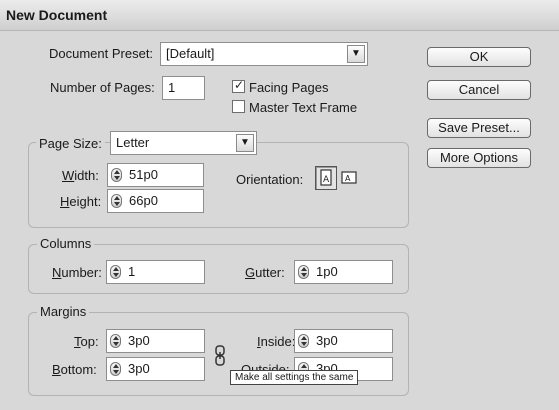 This screenshot has width=559, height=410. I want to click on width-value: 51p0, so click(143, 174).